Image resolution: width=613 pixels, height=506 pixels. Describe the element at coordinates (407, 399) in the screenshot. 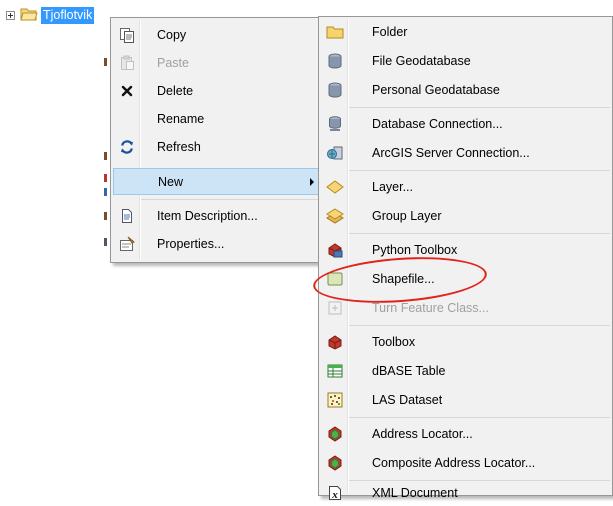

I see `menu-item-label: LAS Dataset` at that location.